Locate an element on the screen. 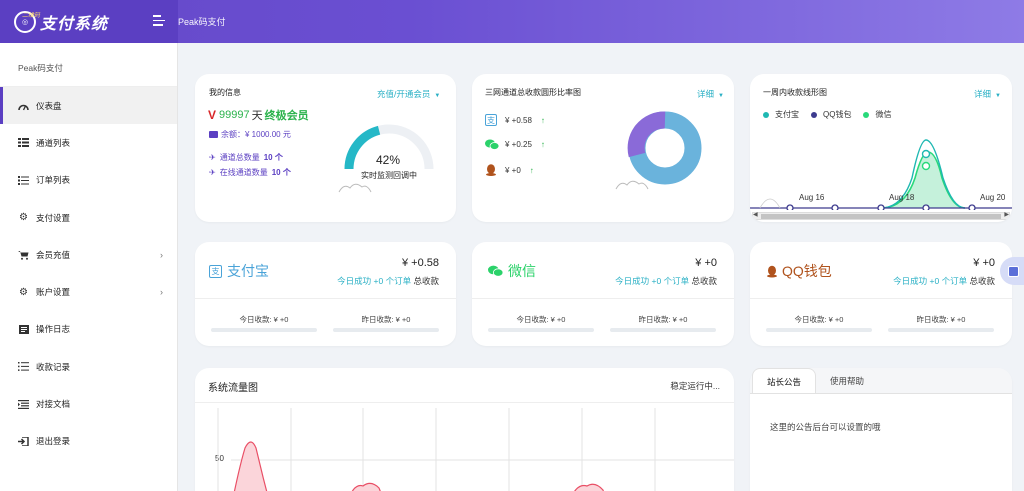 This screenshot has width=1024, height=491. channels-total-label: 通道总数量 is located at coordinates (239, 157).